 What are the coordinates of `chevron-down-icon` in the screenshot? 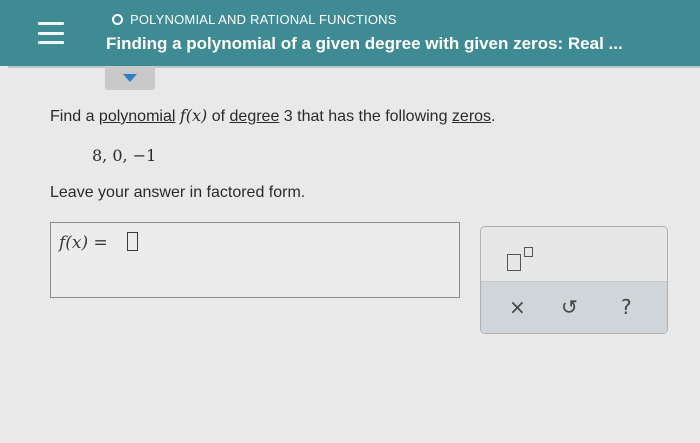 It's located at (130, 78).